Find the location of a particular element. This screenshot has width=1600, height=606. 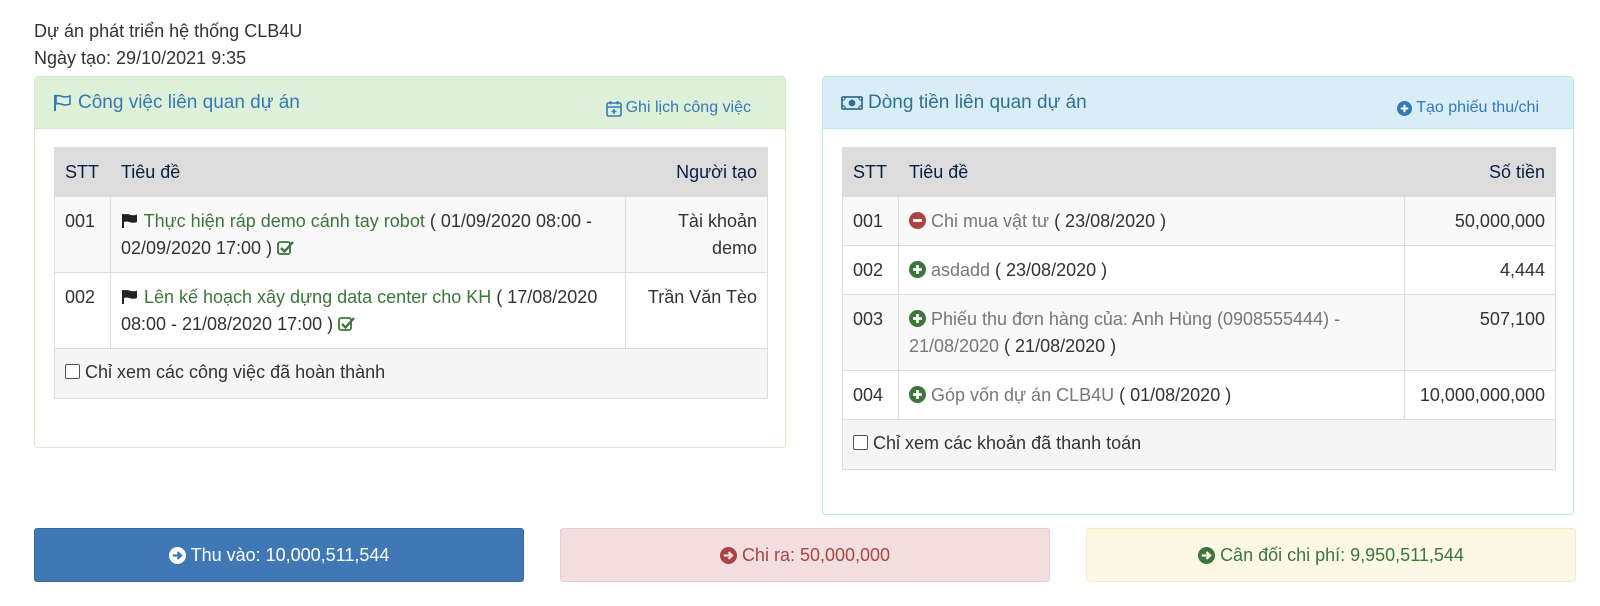

task-title-link: Lên kế hoạch xây dựng data center cho KH is located at coordinates (317, 297).